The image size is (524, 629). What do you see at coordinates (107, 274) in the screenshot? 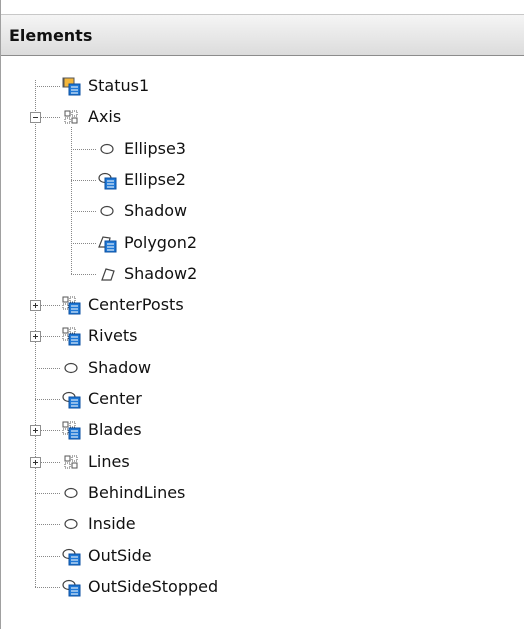
I see `polygon-icon` at bounding box center [107, 274].